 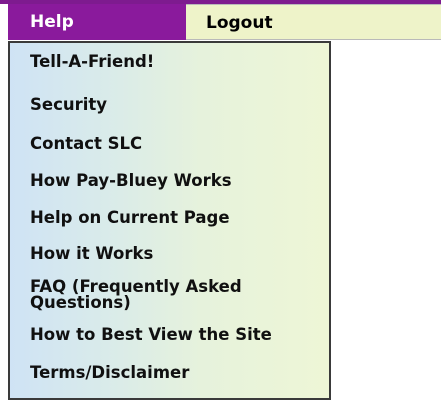 What do you see at coordinates (180, 334) in the screenshot?
I see `menu-item-how-to-best-view-site: How to Best View the Site` at bounding box center [180, 334].